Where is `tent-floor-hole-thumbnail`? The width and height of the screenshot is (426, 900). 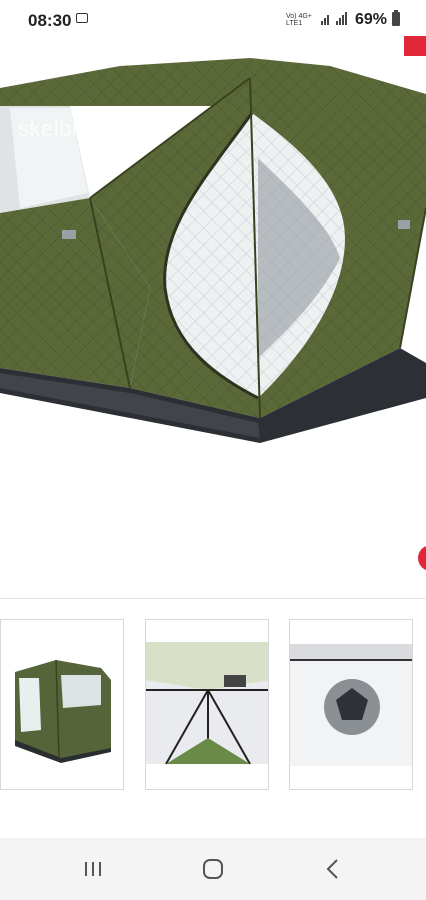
tent-floor-hole-thumbnail is located at coordinates (351, 704).